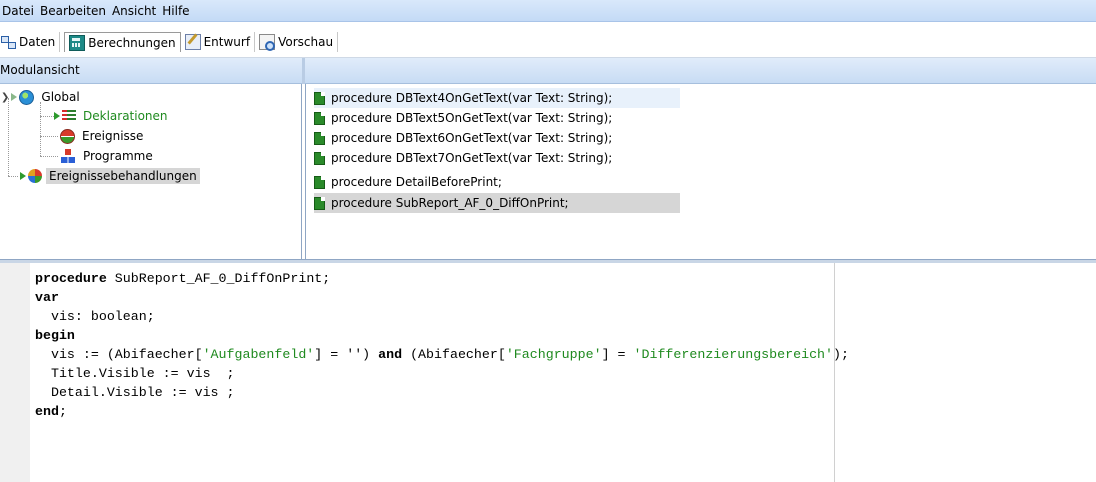 This screenshot has height=482, width=1096. Describe the element at coordinates (5, 97) in the screenshot. I see `chevron-down-icon: ❯` at that location.